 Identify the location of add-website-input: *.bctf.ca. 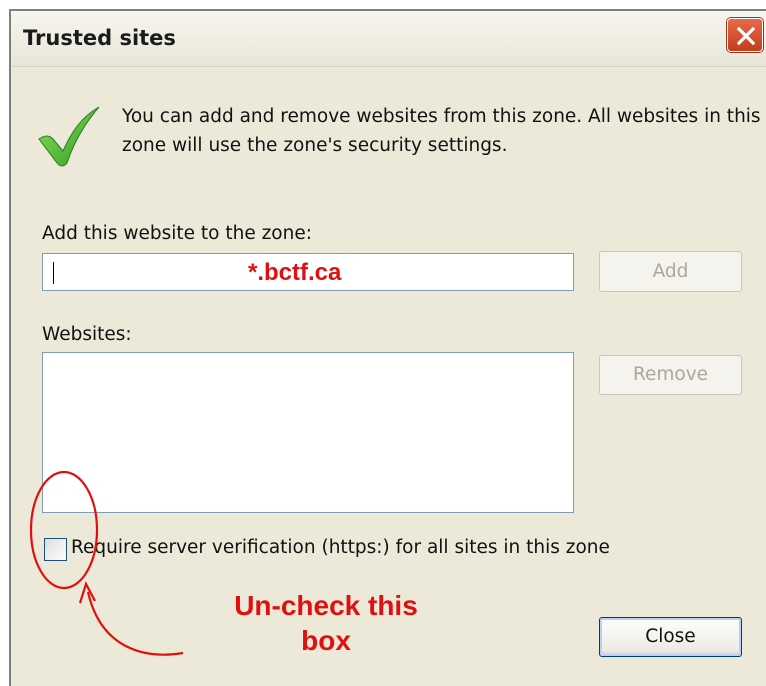
(308, 272).